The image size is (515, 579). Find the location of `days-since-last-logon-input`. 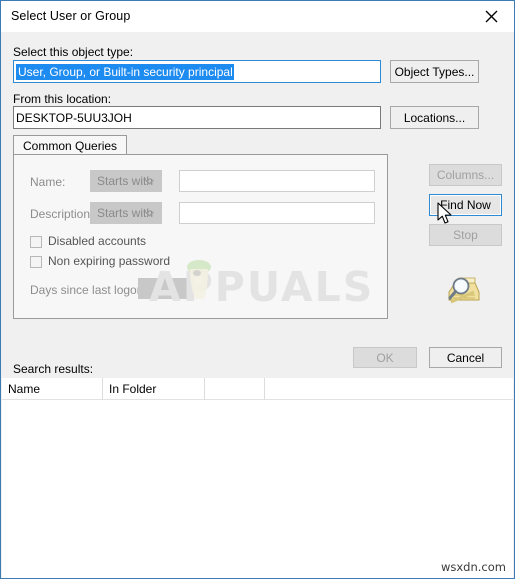

days-since-last-logon-input is located at coordinates (165, 288).